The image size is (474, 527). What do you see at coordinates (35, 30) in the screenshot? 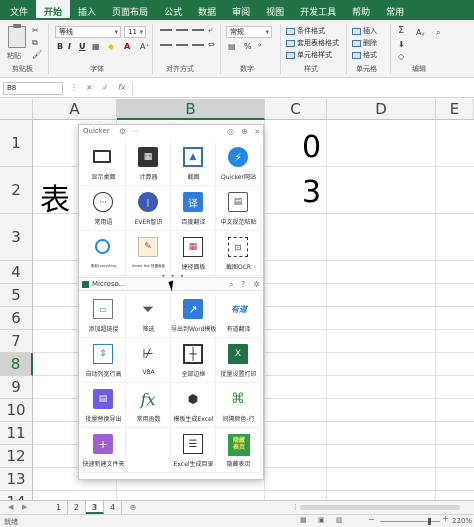
I see `cut-icon: ✂` at bounding box center [35, 30].